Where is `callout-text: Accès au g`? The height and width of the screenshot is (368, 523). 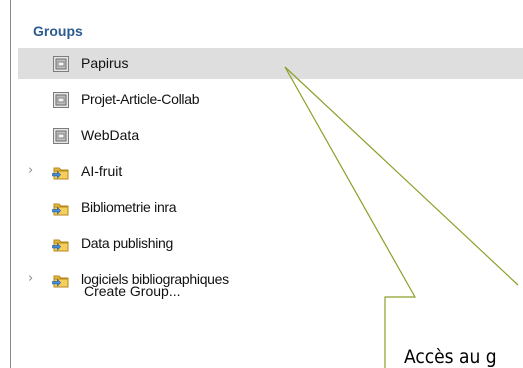 callout-text: Accès au g is located at coordinates (450, 357).